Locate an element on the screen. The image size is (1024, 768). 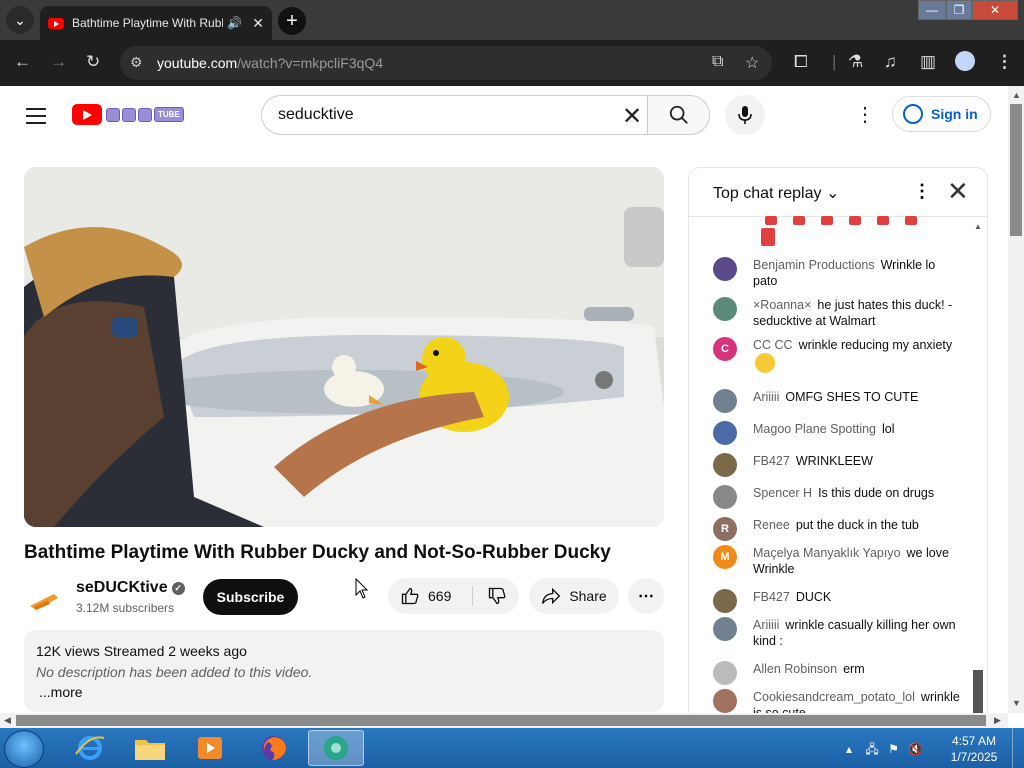
account-icon is located at coordinates (913, 114).